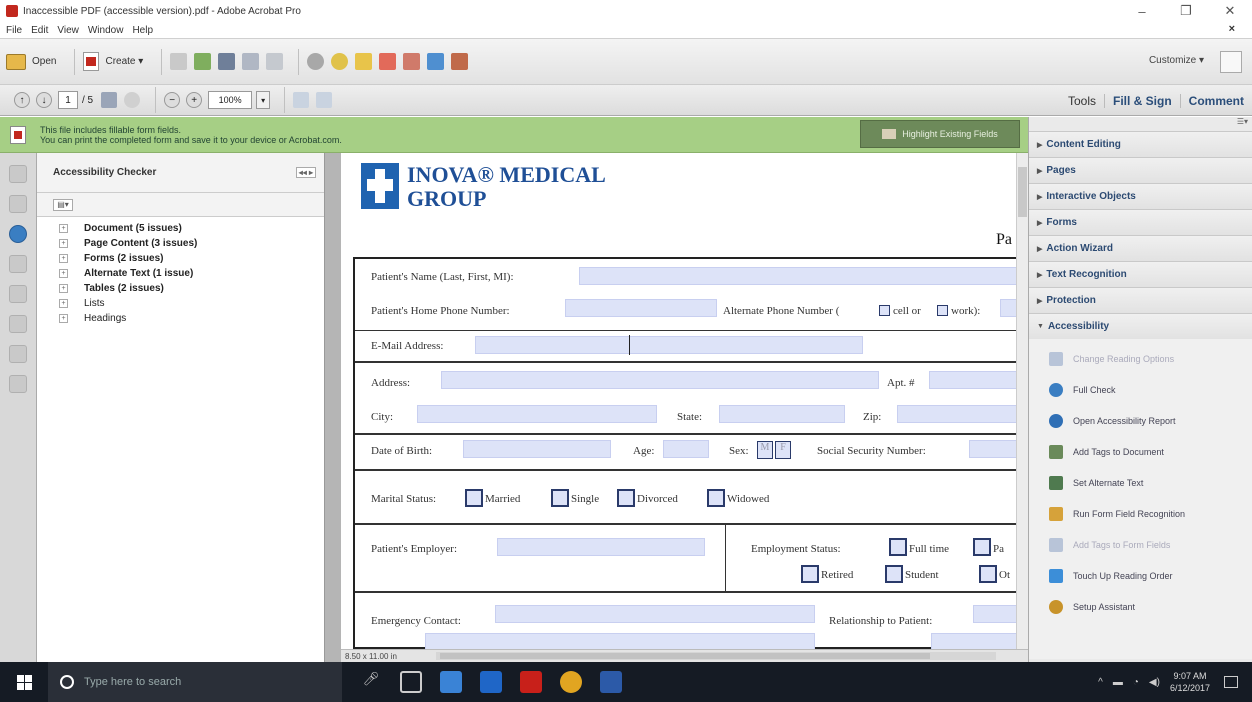  What do you see at coordinates (263, 100) in the screenshot?
I see `zoom-dropdown-icon: ▾` at bounding box center [263, 100].